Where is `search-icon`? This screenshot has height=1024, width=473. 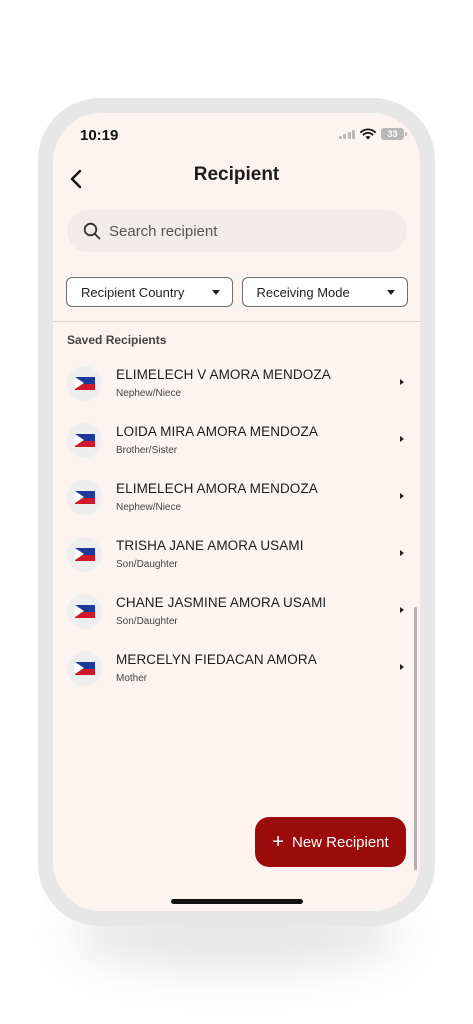 search-icon is located at coordinates (92, 231).